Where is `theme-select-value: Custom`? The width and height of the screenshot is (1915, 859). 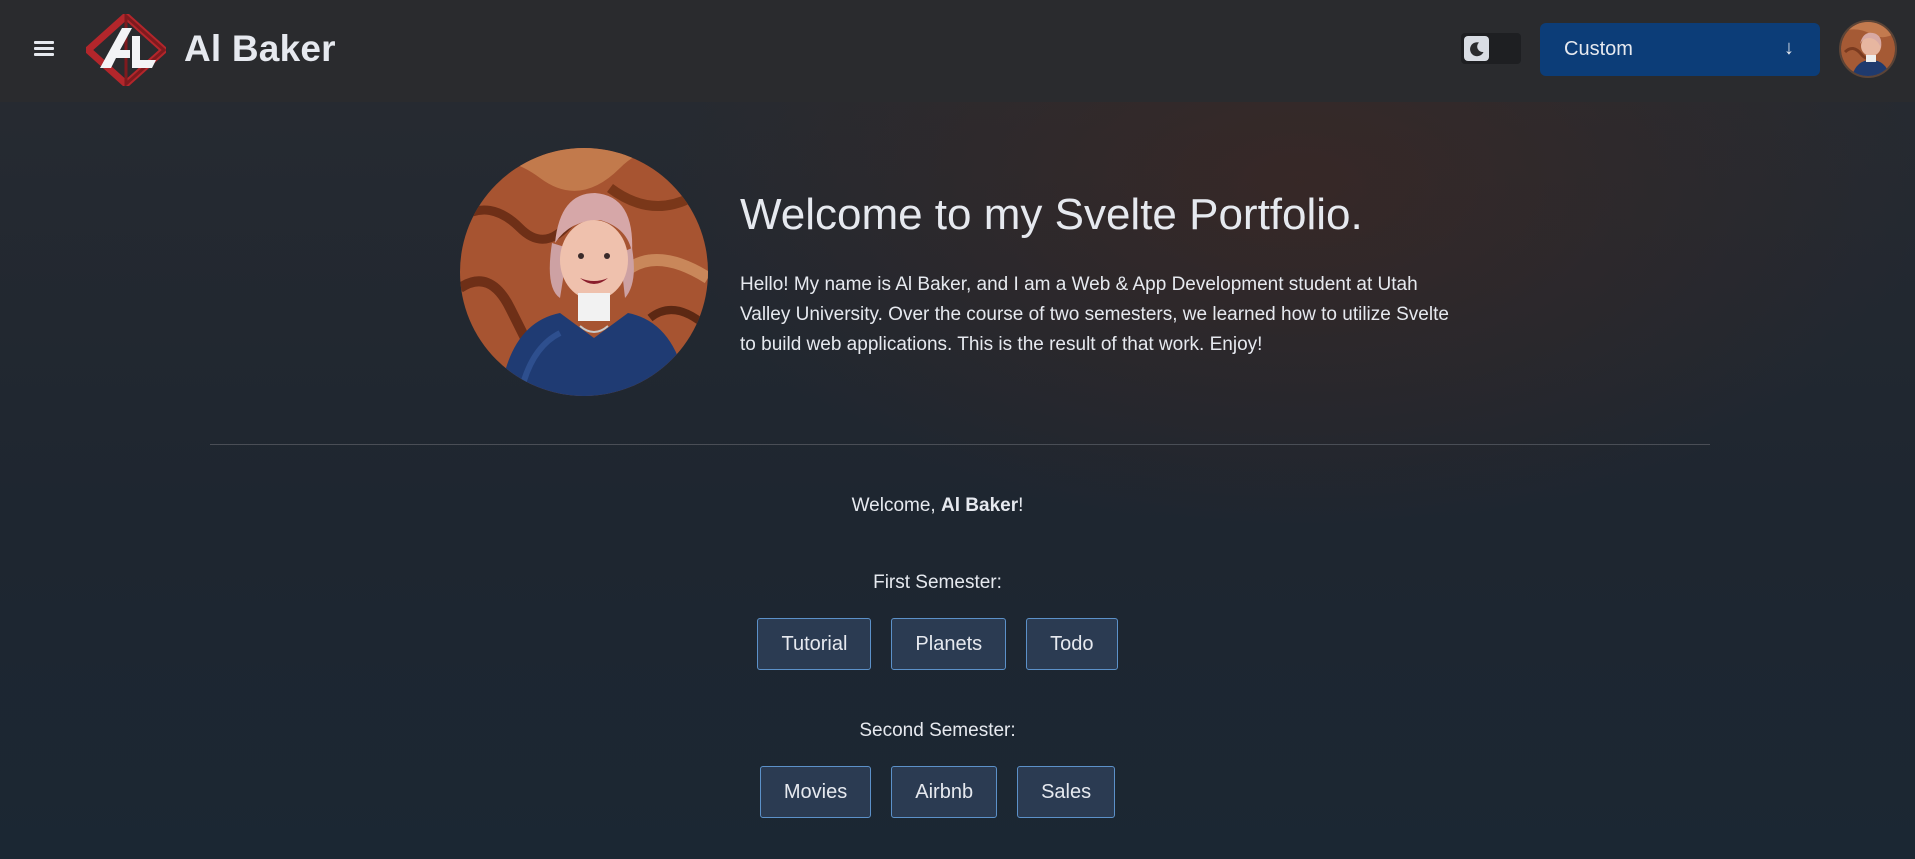 theme-select-value: Custom is located at coordinates (1598, 49).